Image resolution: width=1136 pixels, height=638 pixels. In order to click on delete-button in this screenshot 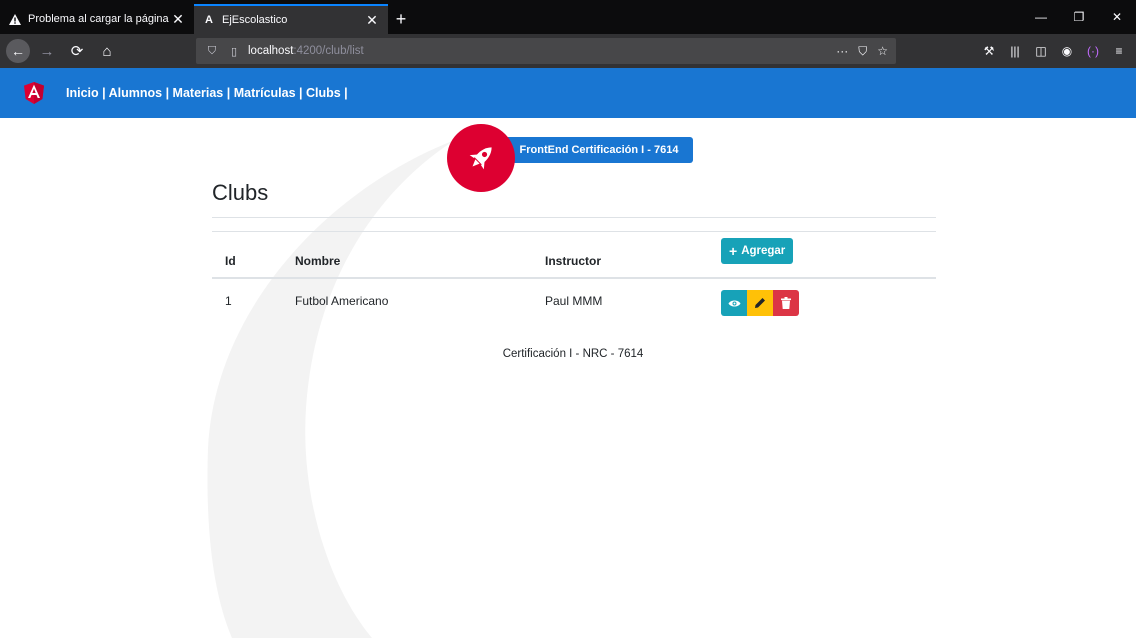, I will do `click(786, 303)`.